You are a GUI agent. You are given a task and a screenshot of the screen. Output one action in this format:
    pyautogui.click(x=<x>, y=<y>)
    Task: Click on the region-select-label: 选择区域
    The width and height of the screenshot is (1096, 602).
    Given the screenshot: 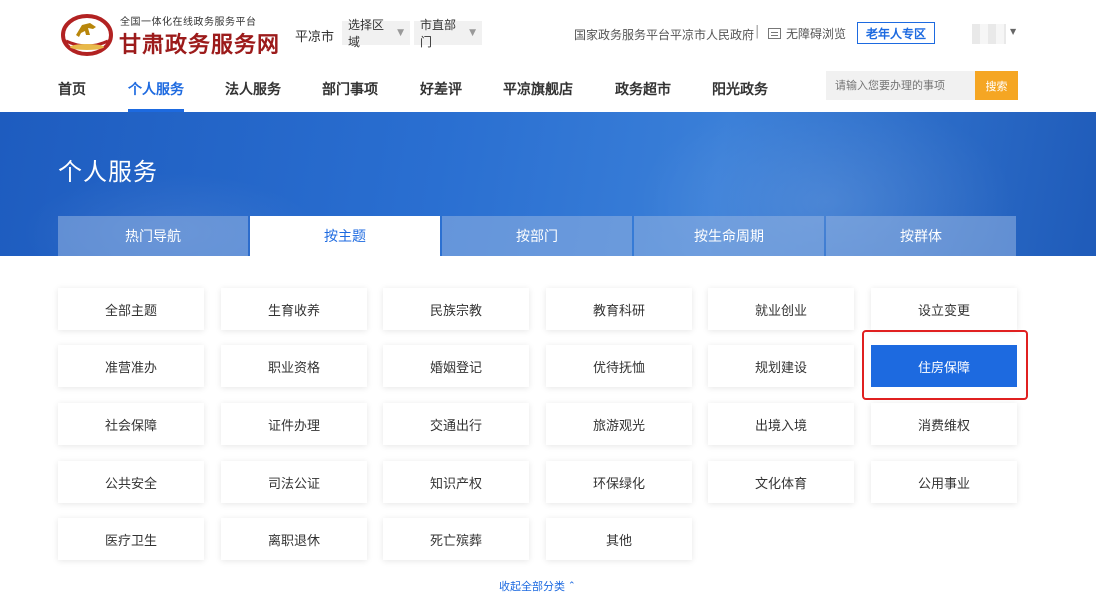 What is the action you would take?
    pyautogui.click(x=366, y=33)
    